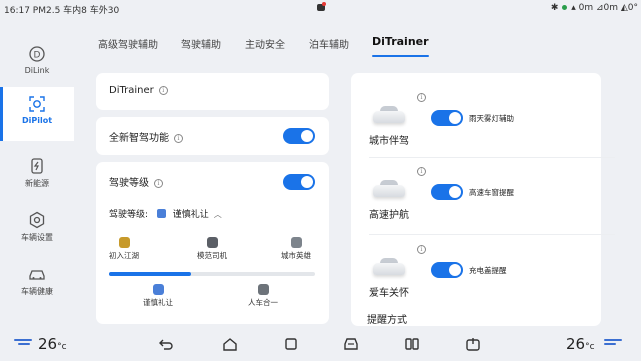  Describe the element at coordinates (190, 215) in the screenshot. I see `current-level-value: 谨慎礼让` at that location.